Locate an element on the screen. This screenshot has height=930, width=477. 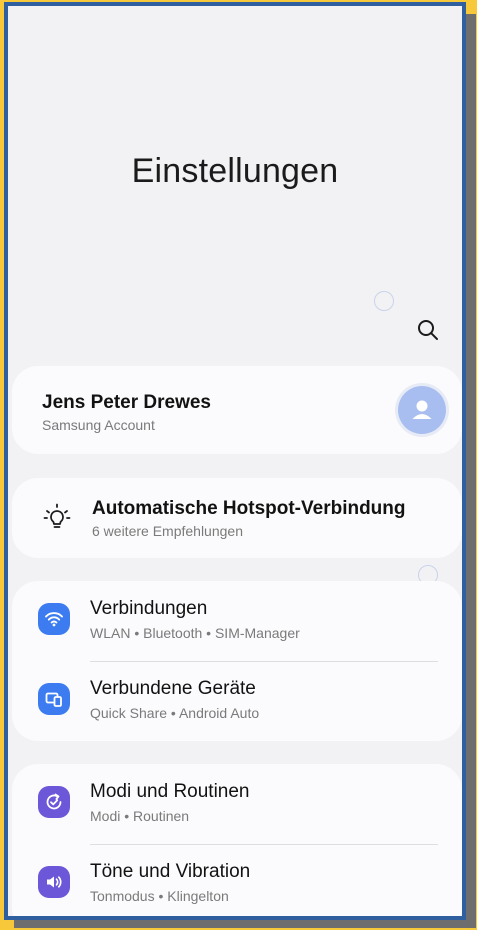
menu-item-subtitle: Quick Share • Android Auto is located at coordinates (175, 713).